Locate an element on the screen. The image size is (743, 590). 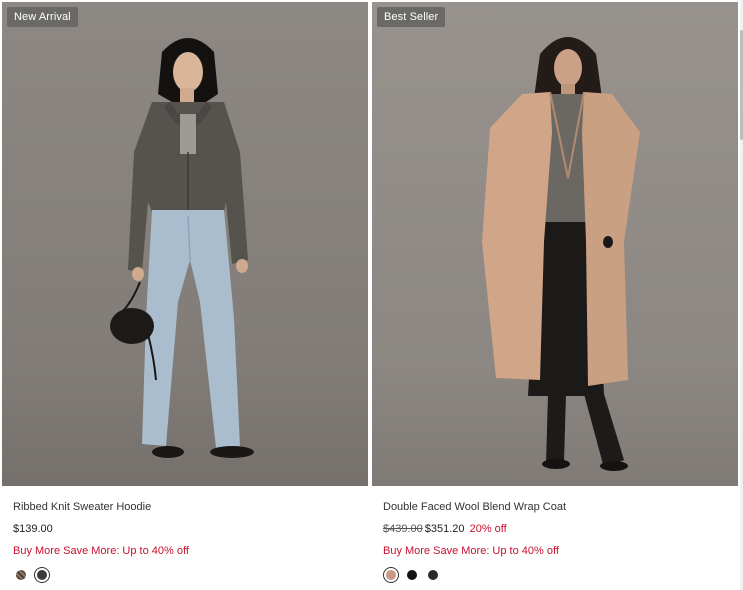
product-badge: New Arrival is located at coordinates (42, 17).